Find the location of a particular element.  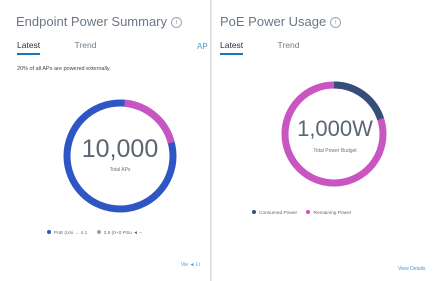

legend-item: 3.5 (0+0 PSu ◄ – is located at coordinates (119, 233).